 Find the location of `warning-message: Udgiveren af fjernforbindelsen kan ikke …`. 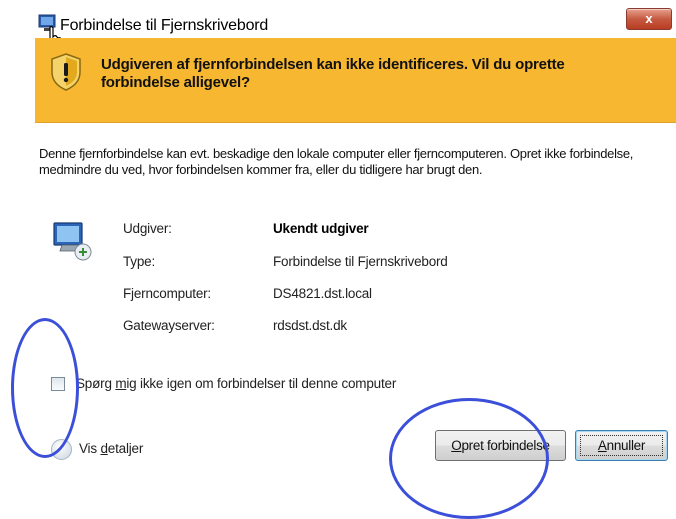

warning-message: Udgiveren af fjernforbindelsen kan ikke … is located at coordinates (333, 73).